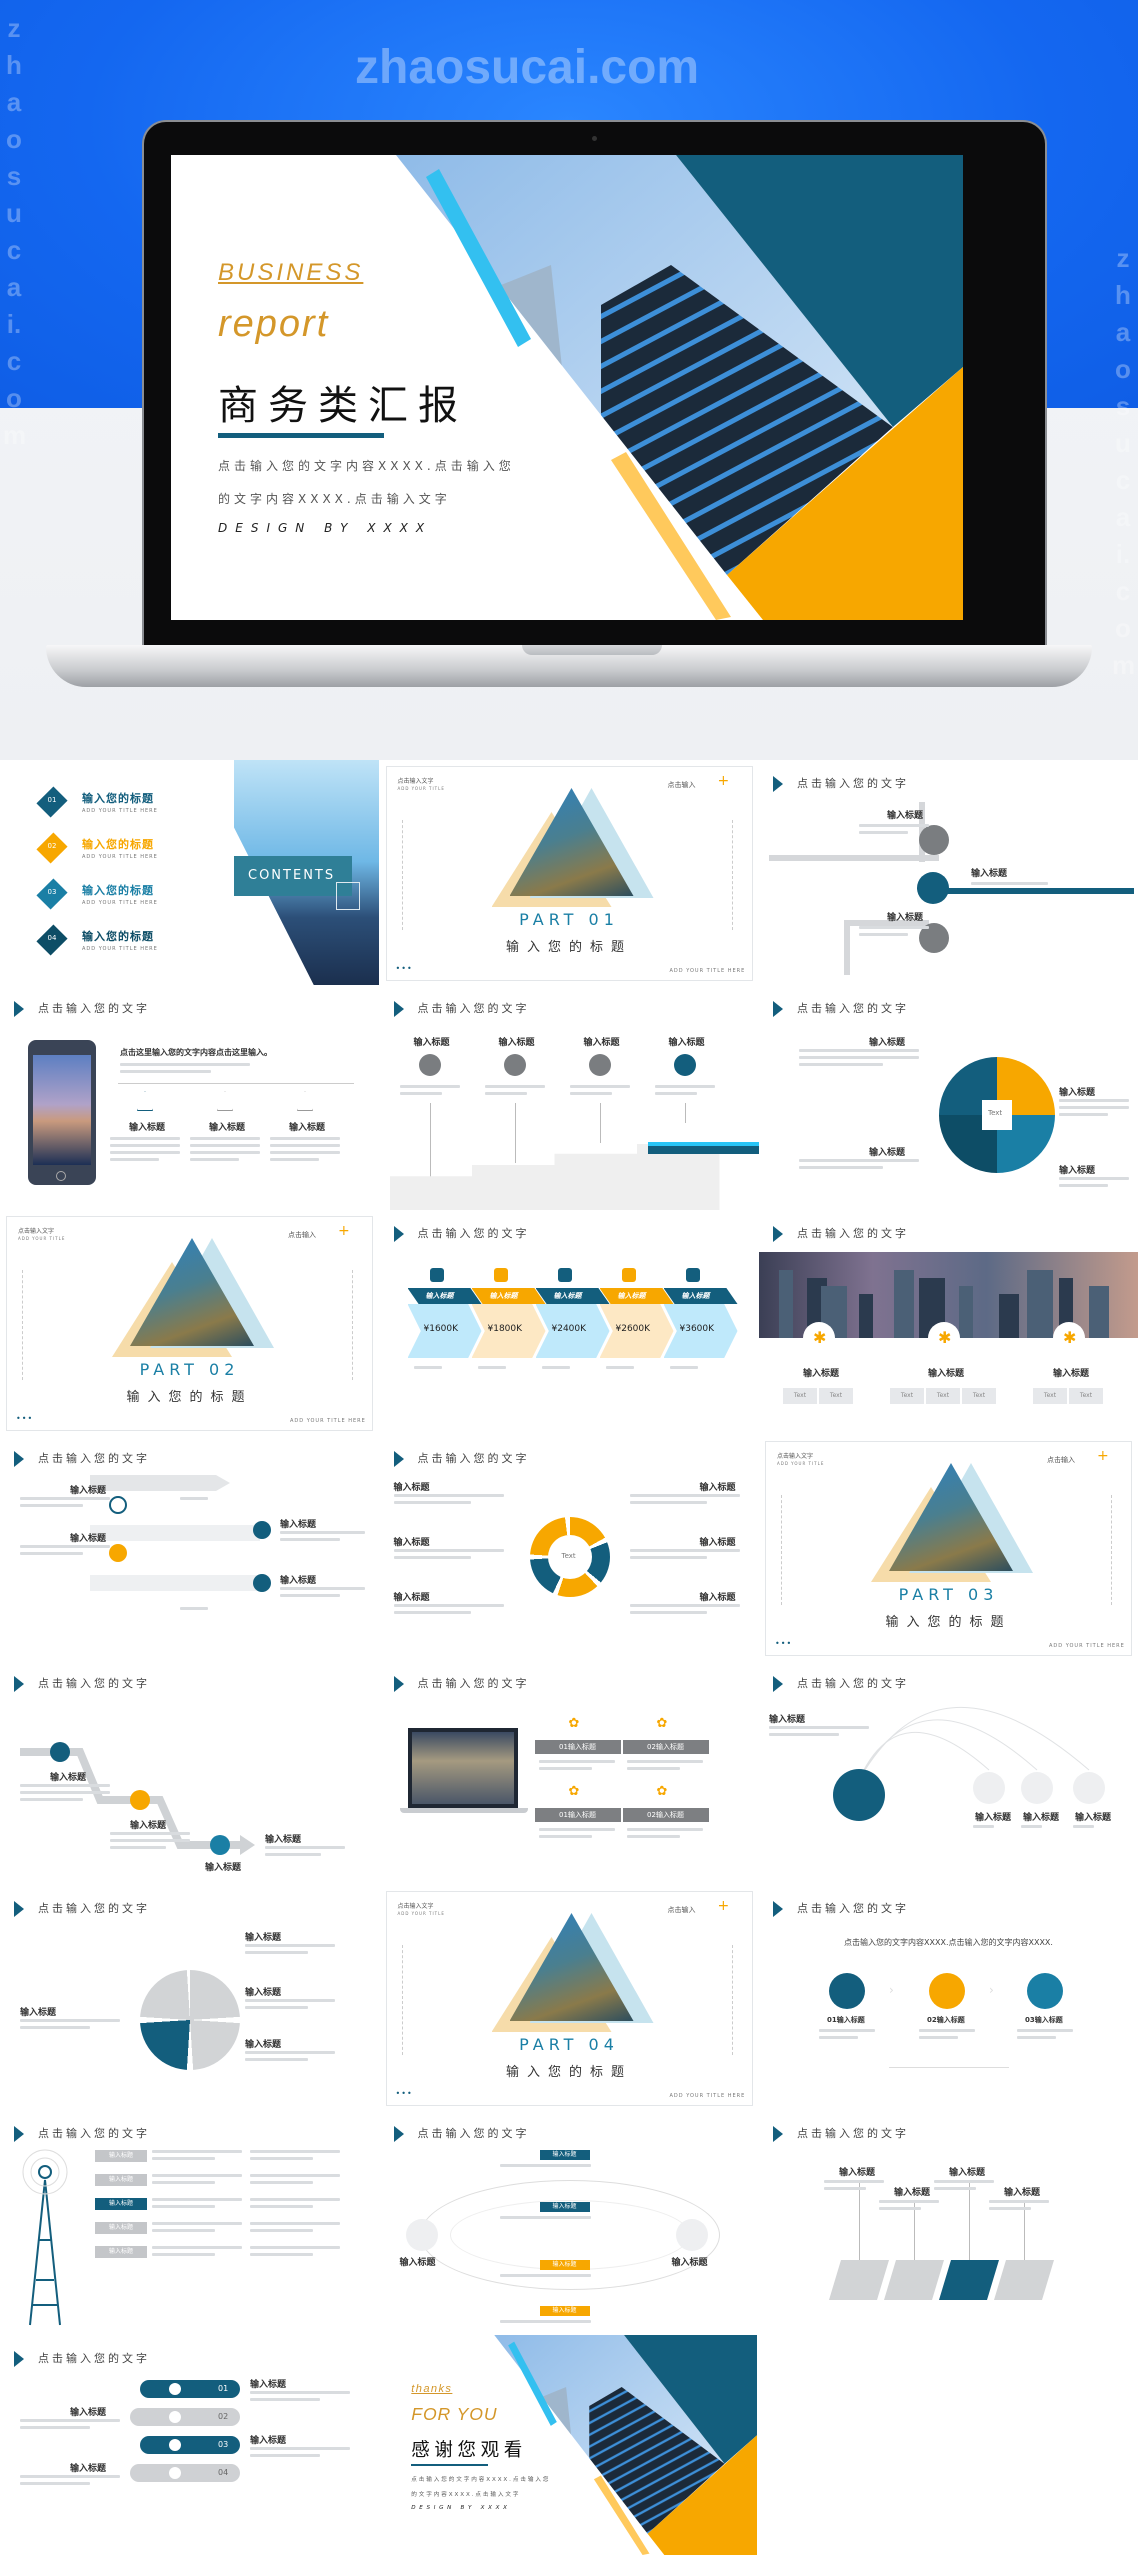 This screenshot has height=2560, width=1138. I want to click on slide-thumbnail-pie: 点击输入您的文字 Text 输入标题 输入标题 输入标题 输入标题, so click(948, 1097).